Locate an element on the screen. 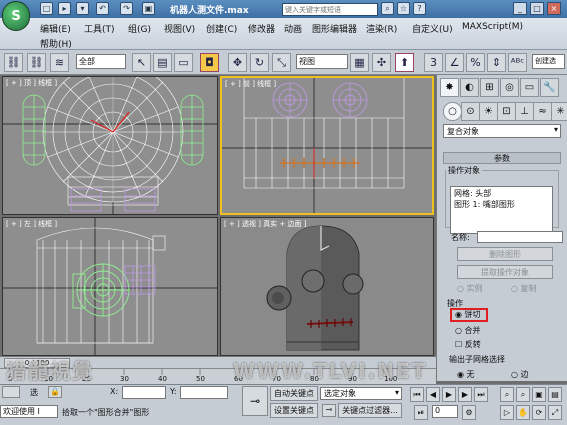 The image size is (567, 425). help-icon: ? is located at coordinates (419, 8).